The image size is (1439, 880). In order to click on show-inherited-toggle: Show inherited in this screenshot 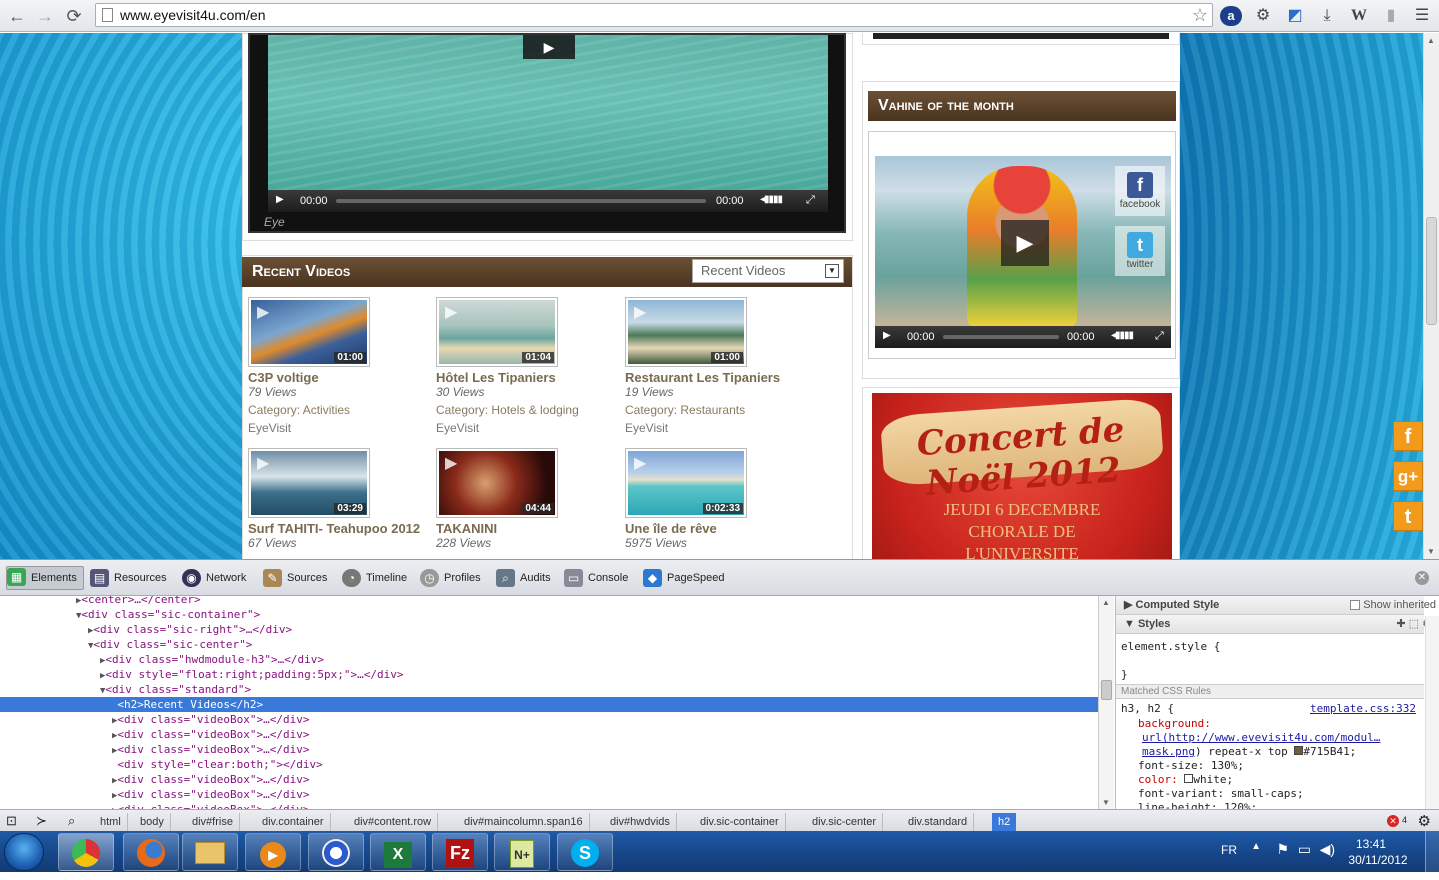, I will do `click(1393, 605)`.